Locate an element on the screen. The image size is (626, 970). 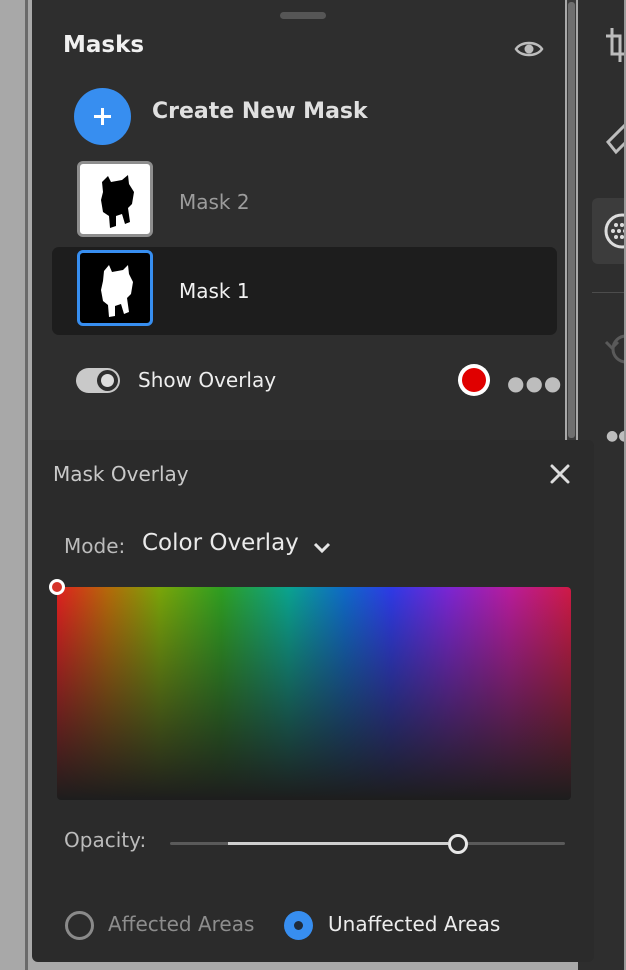
show-overlay-toggle is located at coordinates (98, 380).